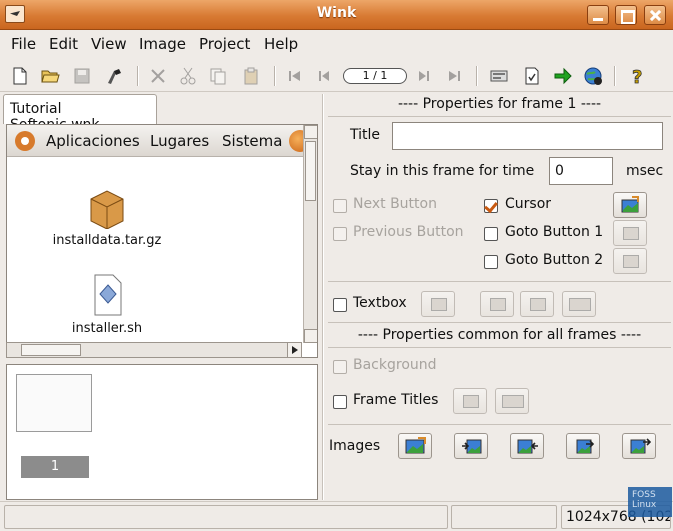 The height and width of the screenshot is (531, 673). Describe the element at coordinates (93, 141) in the screenshot. I see `captured-menu-aplicaciones: Aplicaciones` at that location.